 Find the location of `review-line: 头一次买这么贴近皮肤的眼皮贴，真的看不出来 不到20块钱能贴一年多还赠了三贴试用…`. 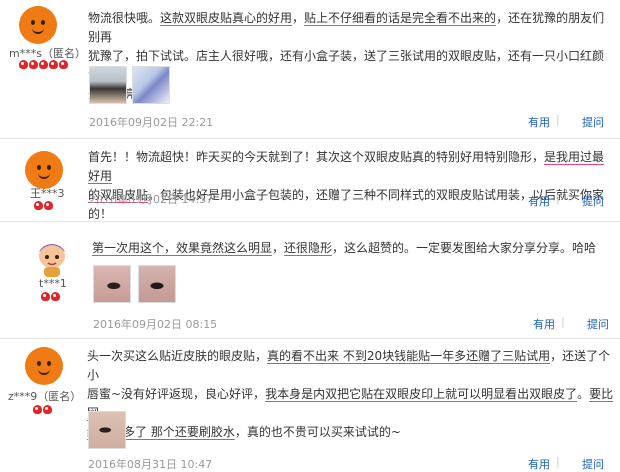

review-line: 头一次买这么贴近皮肤的眼皮贴，真的看不出来 不到20块钱能贴一年多还赠了三贴试用… is located at coordinates (349, 365).